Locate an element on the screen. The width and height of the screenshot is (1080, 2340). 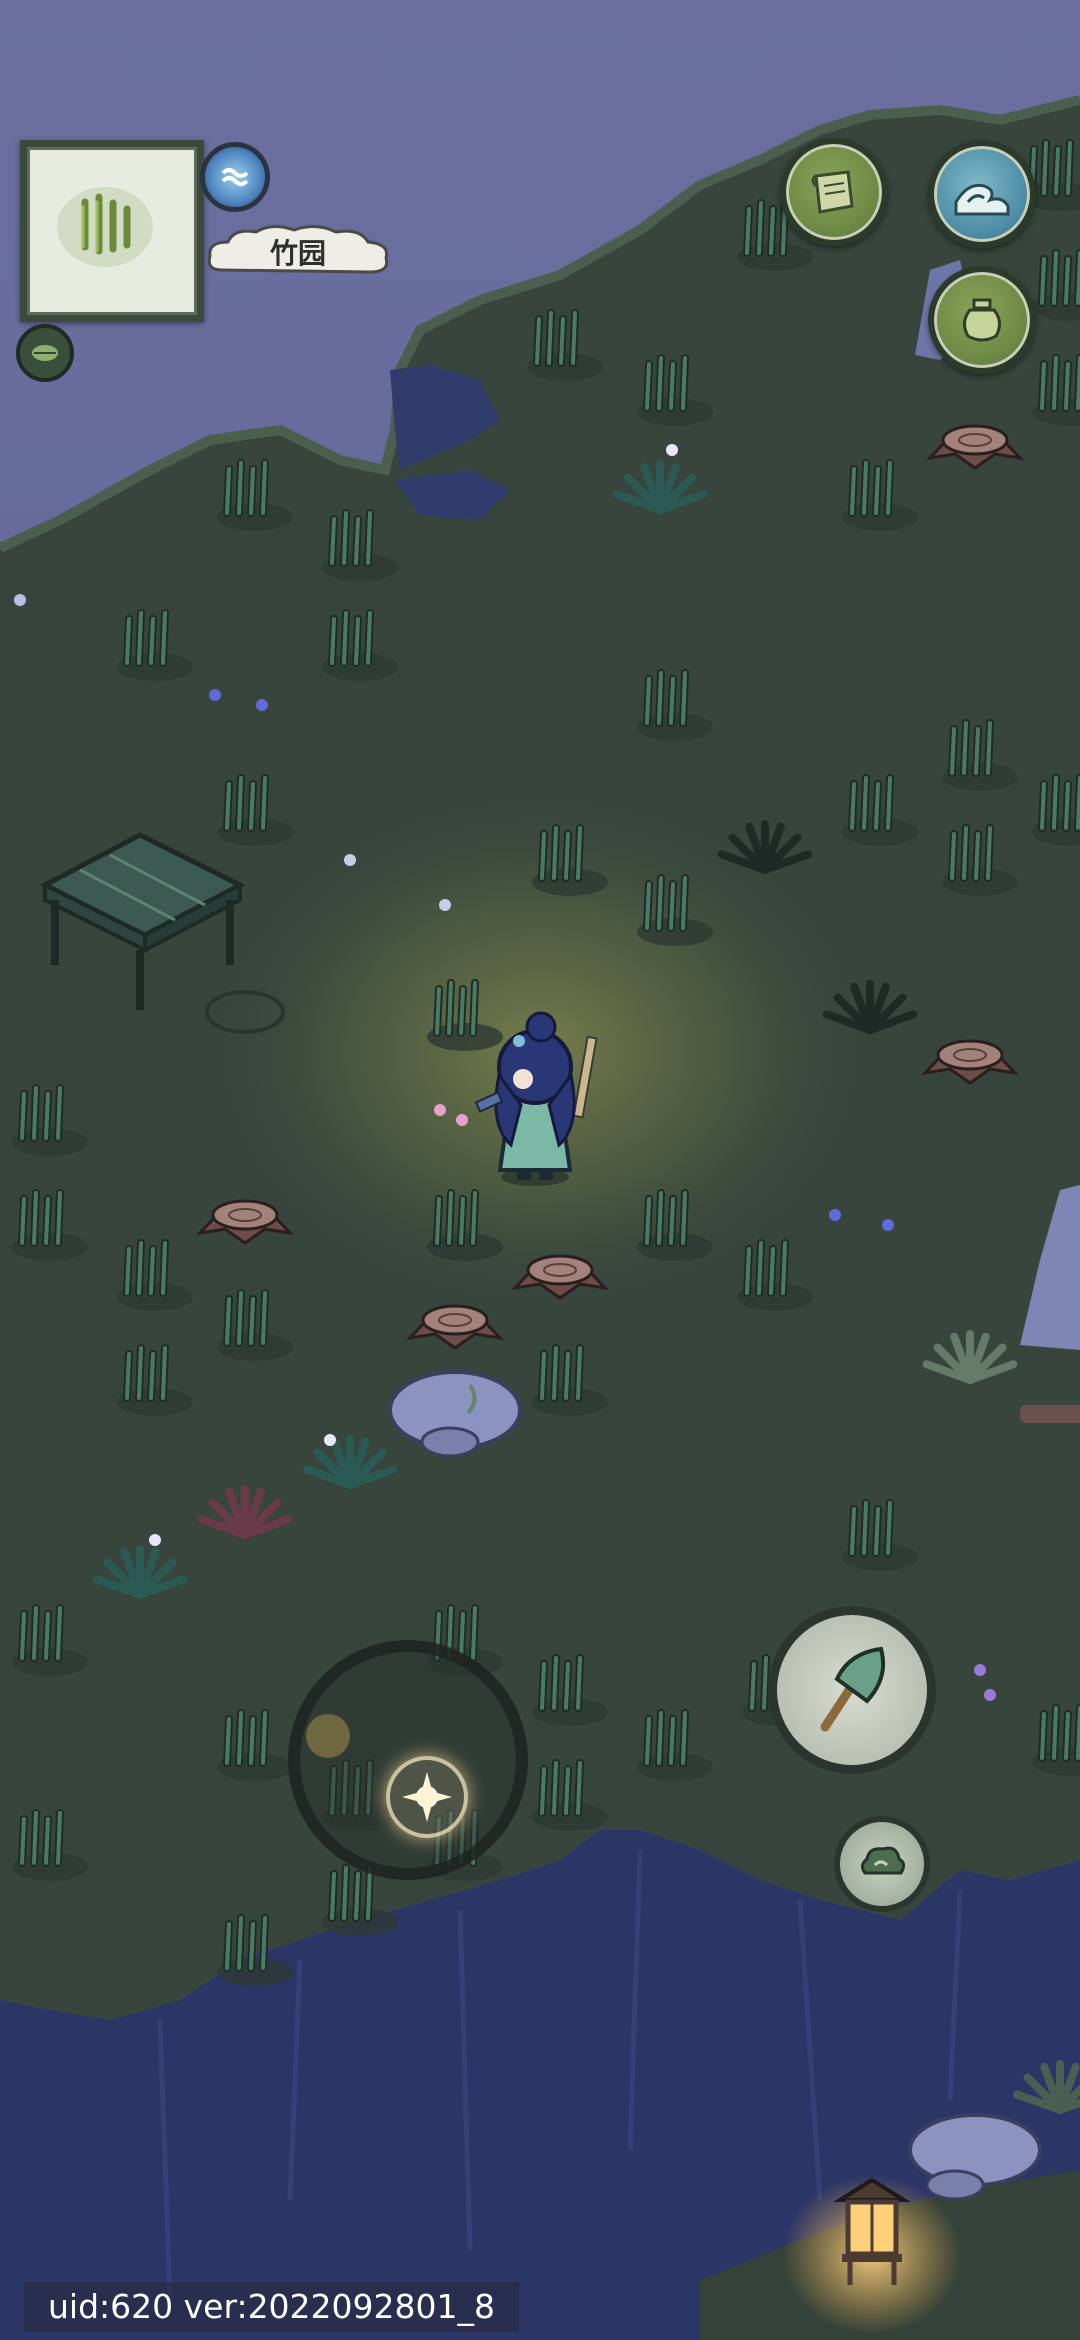
water-orb-icon is located at coordinates (235, 177).